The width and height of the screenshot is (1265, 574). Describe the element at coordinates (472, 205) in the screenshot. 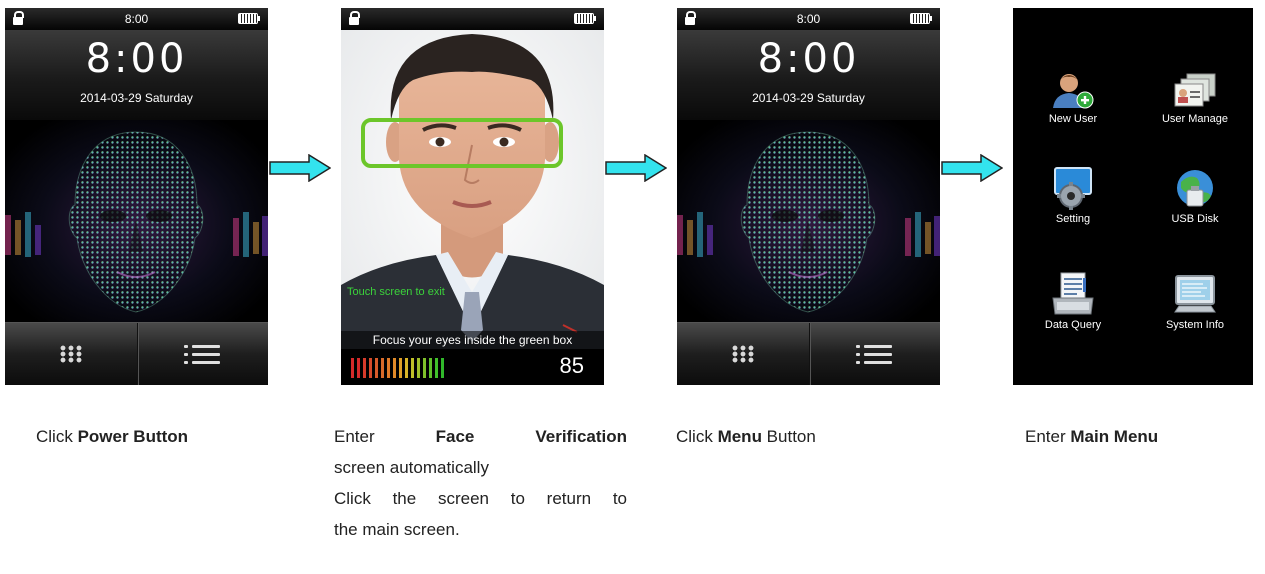

I see `face-photo` at that location.